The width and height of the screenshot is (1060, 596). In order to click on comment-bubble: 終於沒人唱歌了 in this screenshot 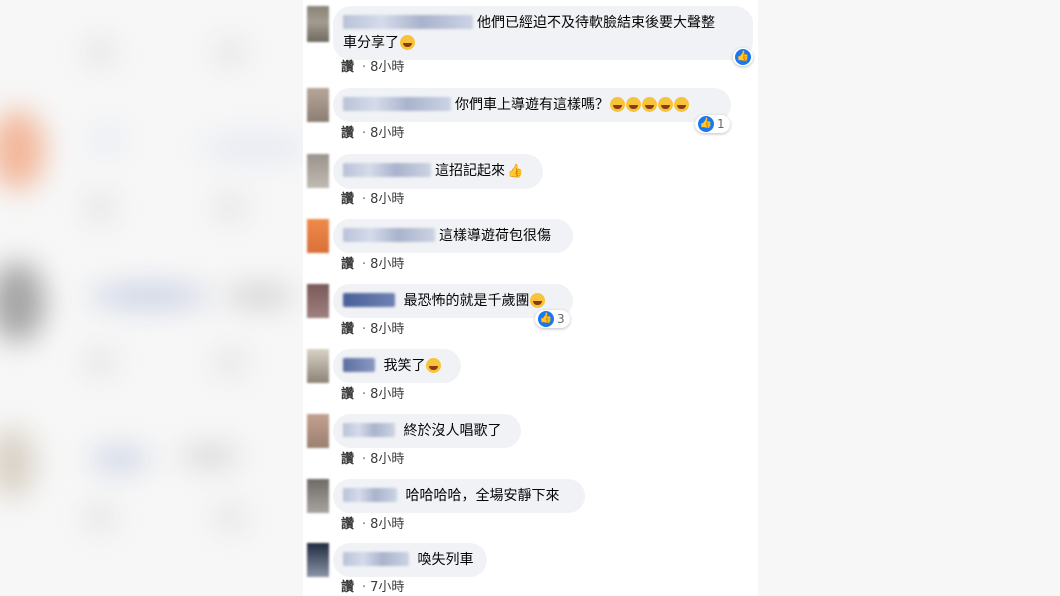, I will do `click(427, 431)`.